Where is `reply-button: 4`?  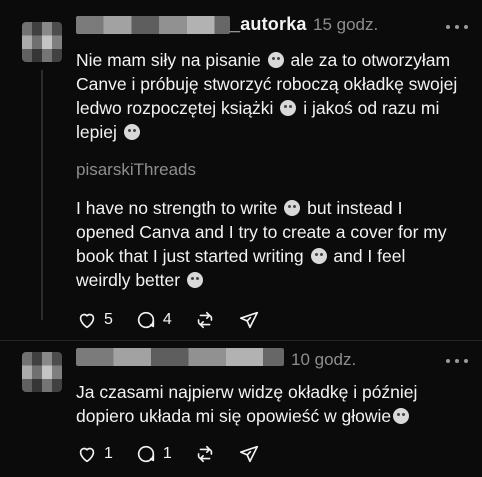
reply-button: 4 is located at coordinates (153, 320).